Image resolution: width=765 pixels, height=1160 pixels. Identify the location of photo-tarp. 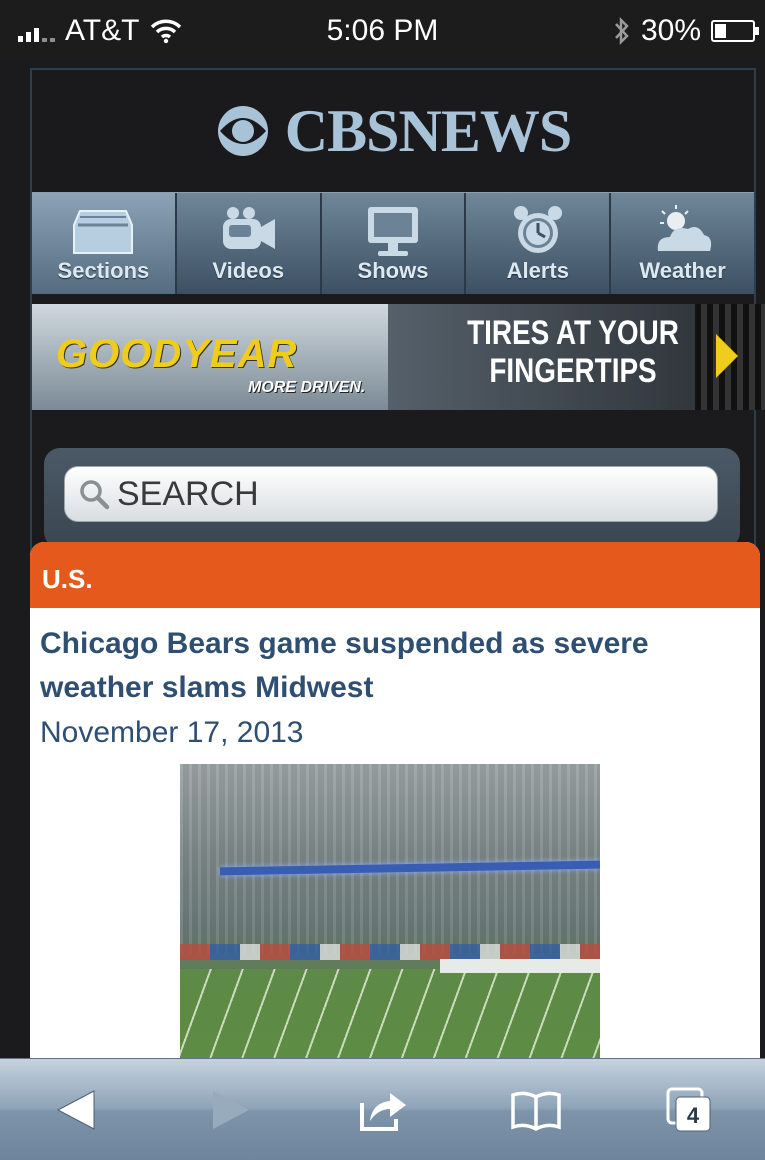
(520, 966).